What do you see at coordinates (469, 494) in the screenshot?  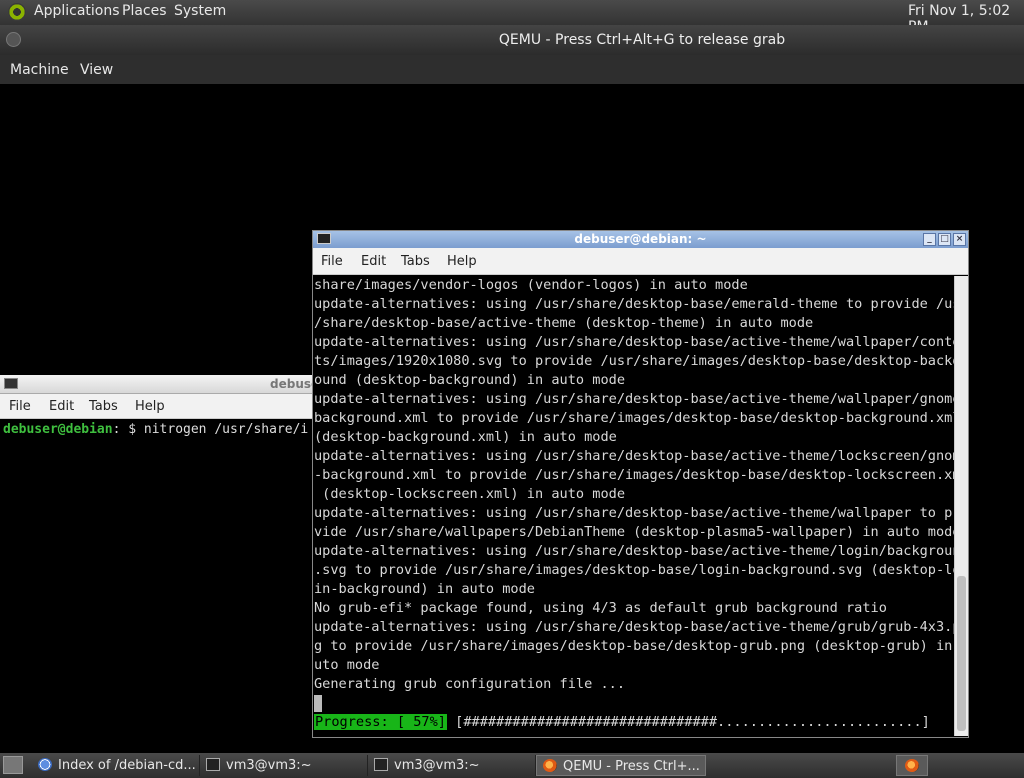 I see `terminal-line: (desktop-lockscreen.xml) in auto mode` at bounding box center [469, 494].